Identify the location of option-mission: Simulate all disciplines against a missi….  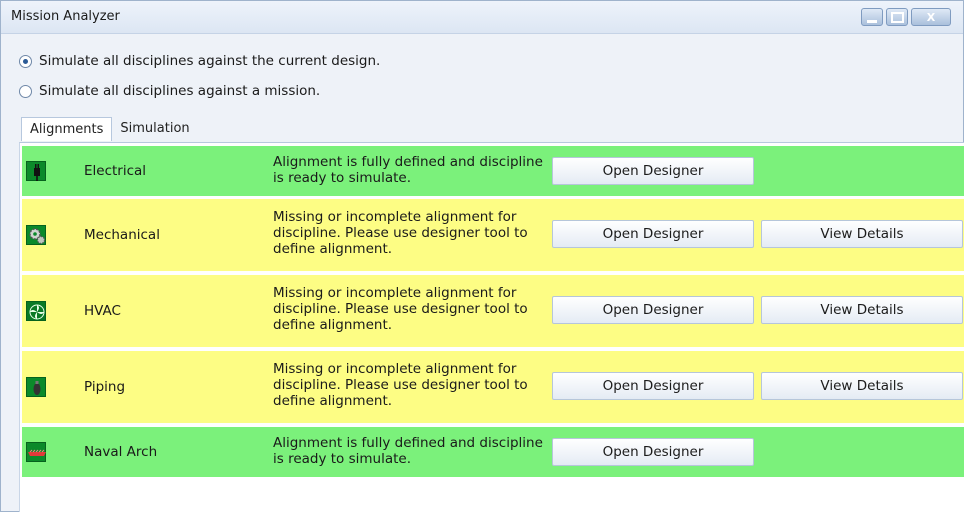
(169, 91).